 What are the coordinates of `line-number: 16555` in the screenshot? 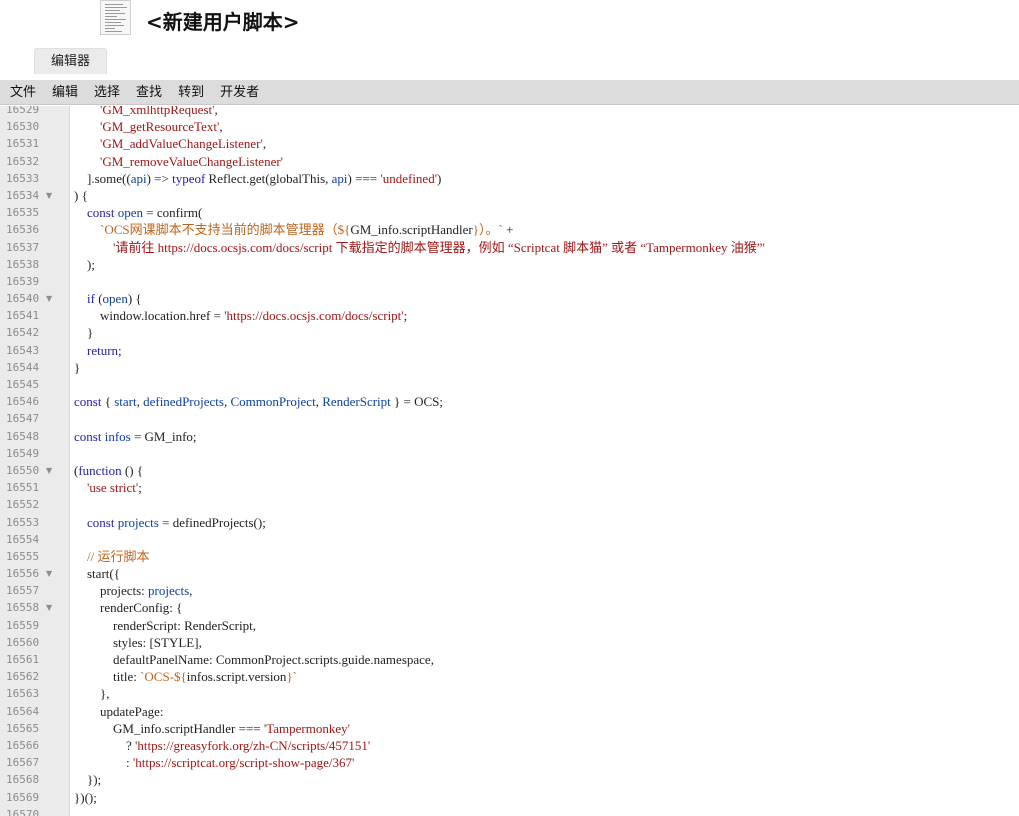 It's located at (23, 556).